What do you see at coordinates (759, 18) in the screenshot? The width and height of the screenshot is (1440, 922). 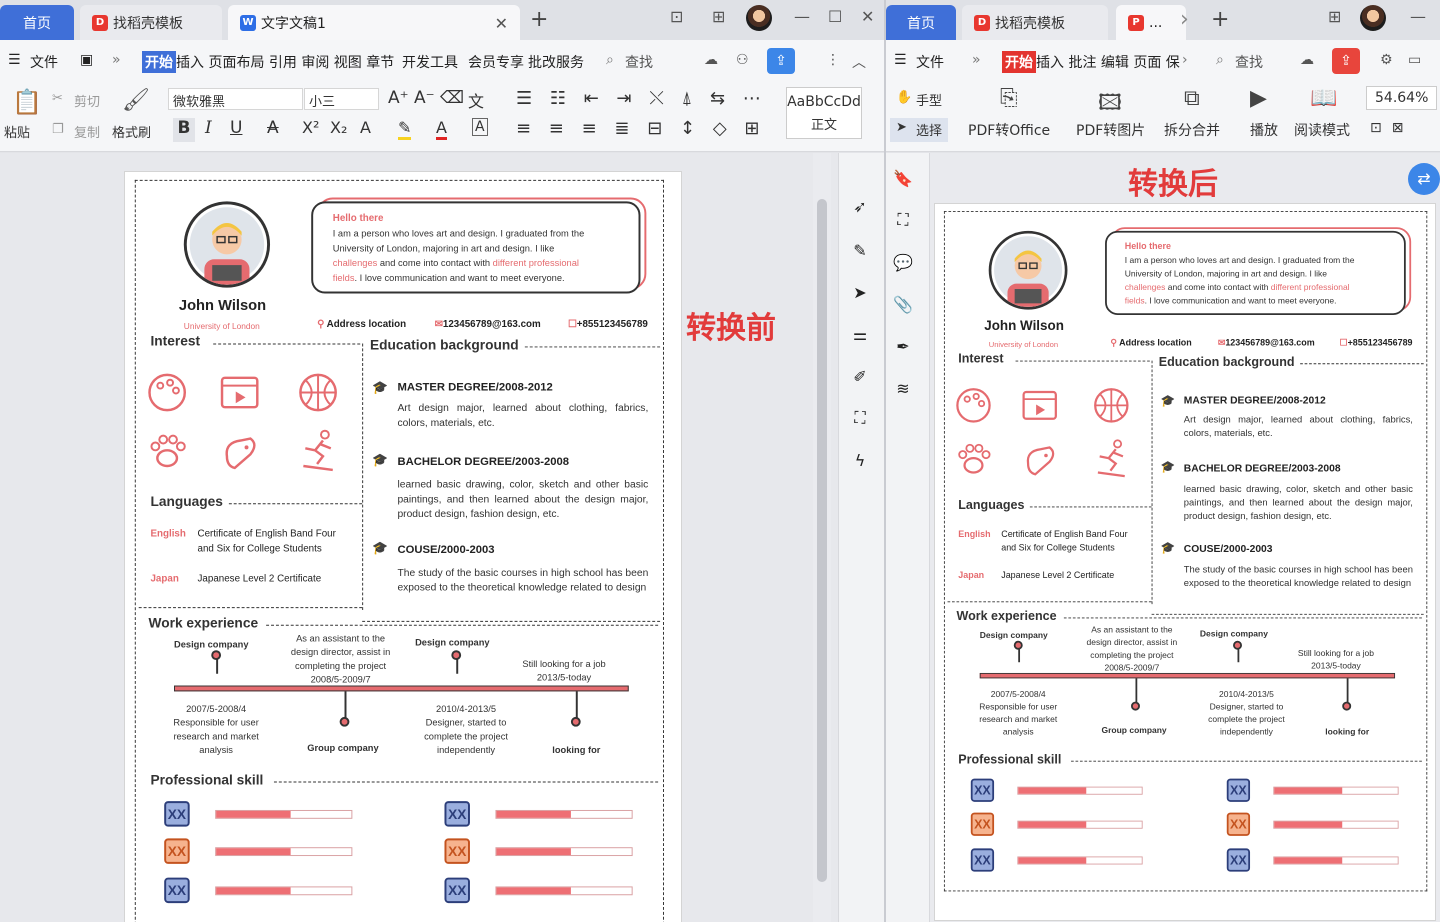 I see `user-avatar` at bounding box center [759, 18].